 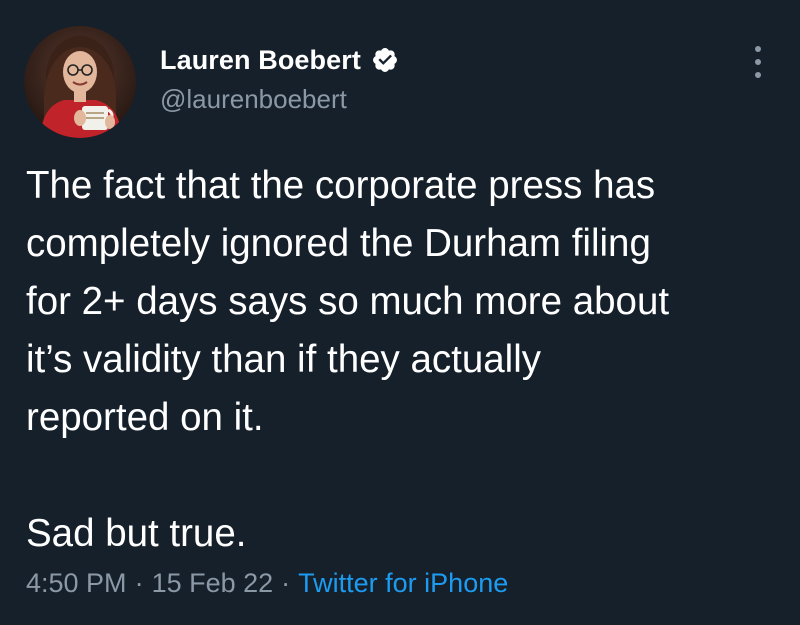 What do you see at coordinates (385, 60) in the screenshot?
I see `verified-badge-icon` at bounding box center [385, 60].